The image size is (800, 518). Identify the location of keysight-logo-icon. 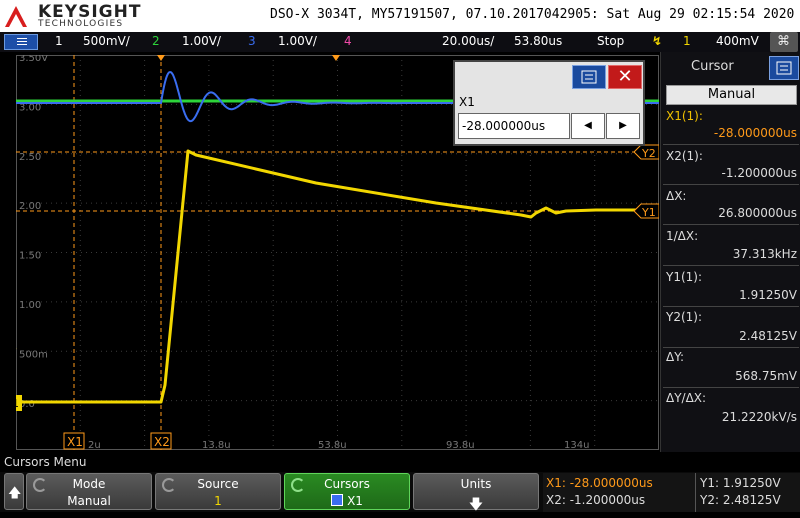
(16, 16).